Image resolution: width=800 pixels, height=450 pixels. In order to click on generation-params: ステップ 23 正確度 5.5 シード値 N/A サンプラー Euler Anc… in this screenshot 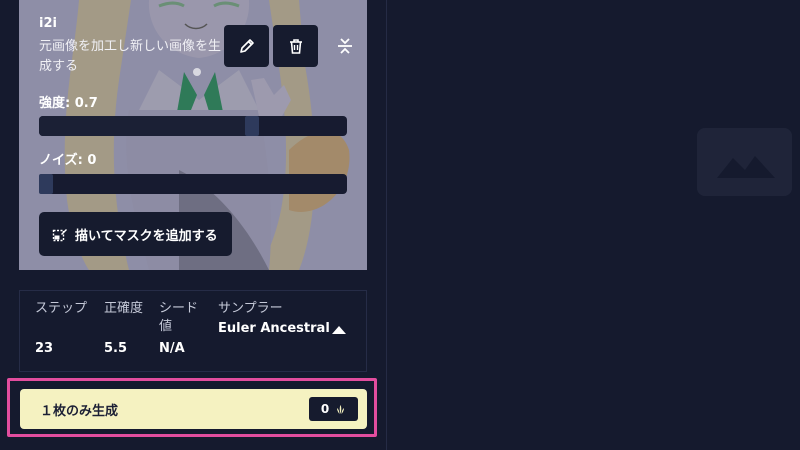, I will do `click(193, 331)`.